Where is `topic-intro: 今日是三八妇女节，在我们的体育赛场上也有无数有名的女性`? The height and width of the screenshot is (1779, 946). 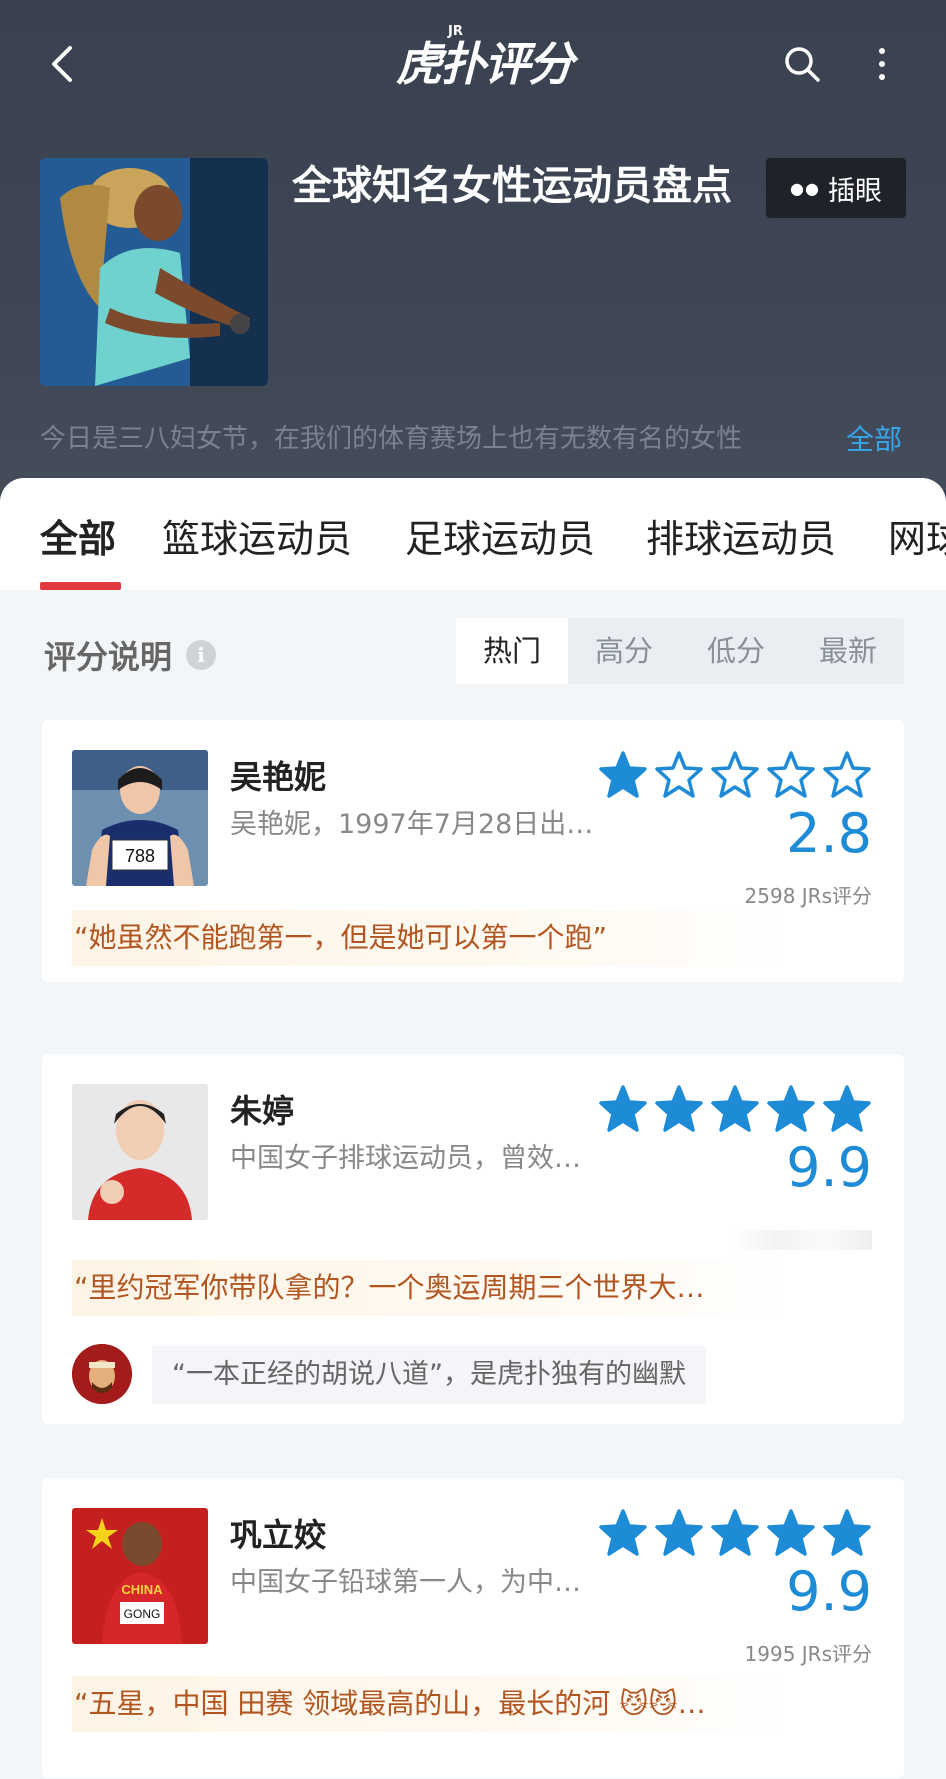 topic-intro: 今日是三八妇女节，在我们的体育赛场上也有无数有名的女性 is located at coordinates (391, 439).